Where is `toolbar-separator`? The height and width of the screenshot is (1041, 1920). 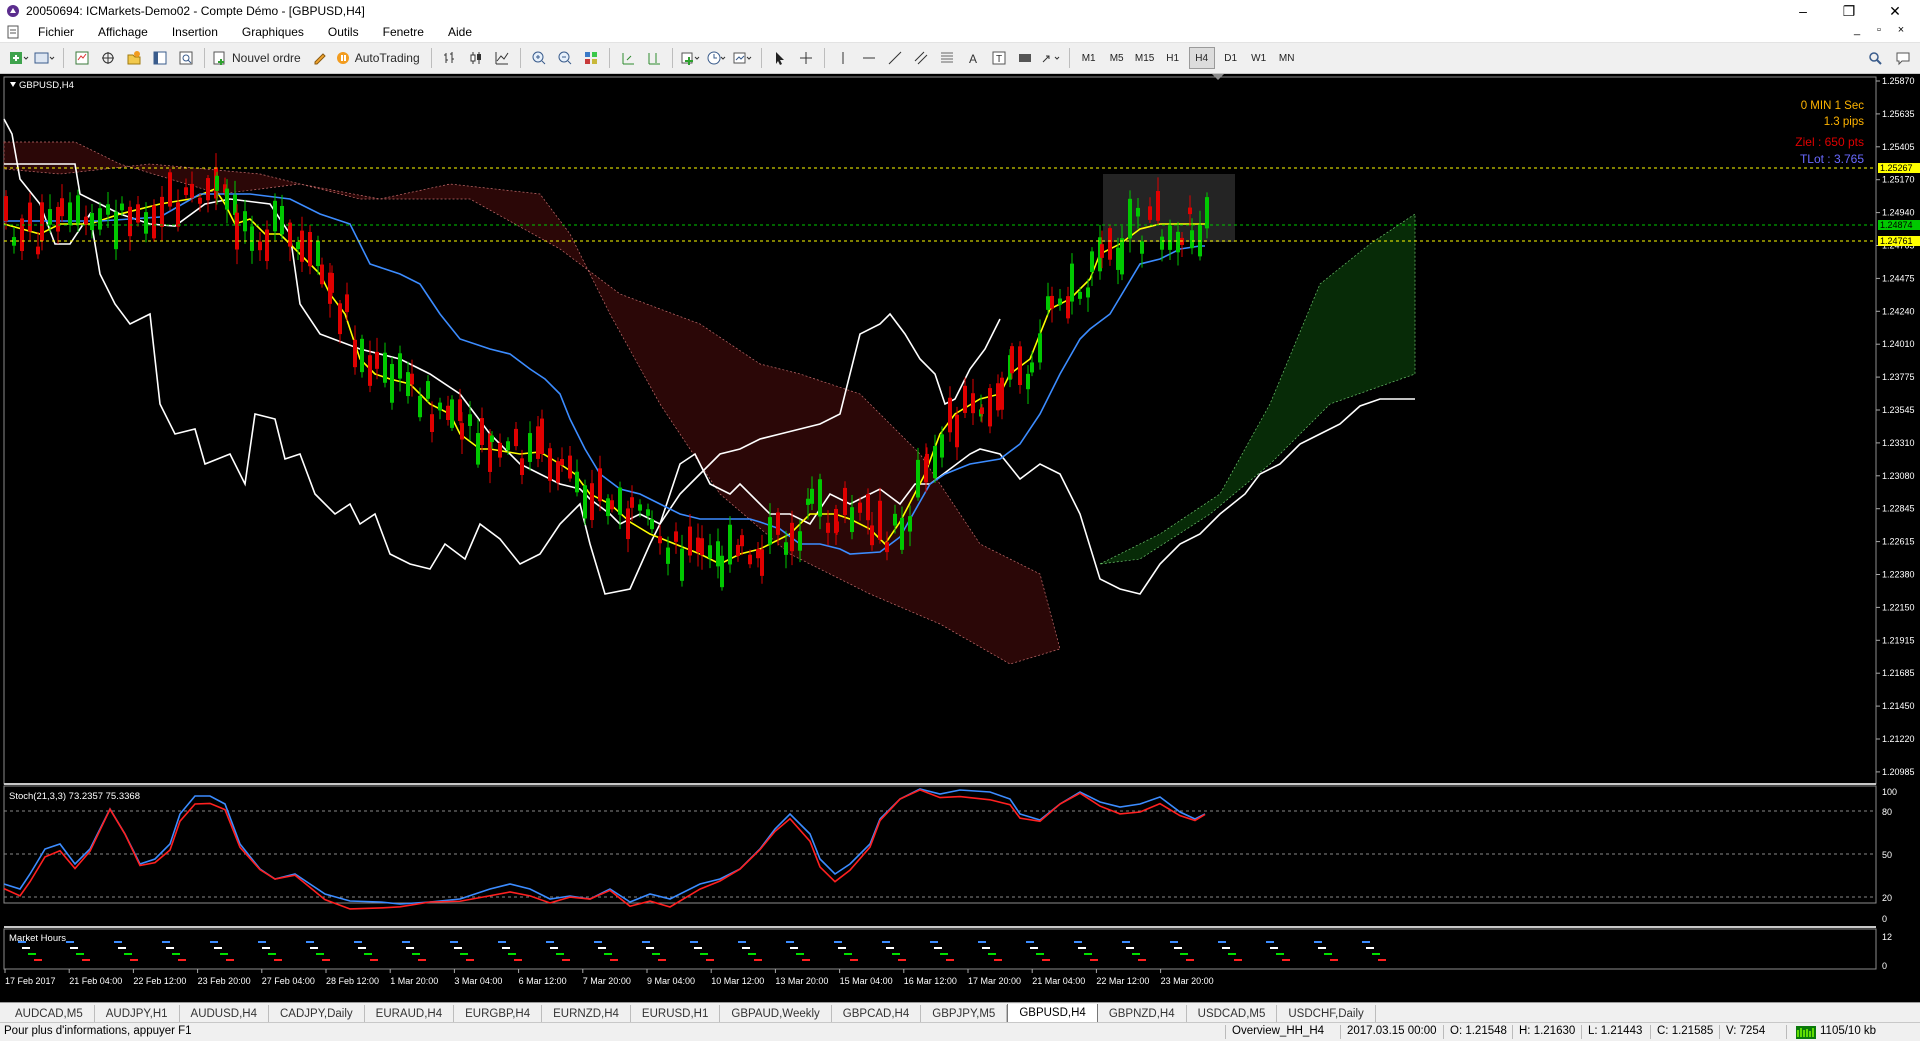 toolbar-separator is located at coordinates (672, 58).